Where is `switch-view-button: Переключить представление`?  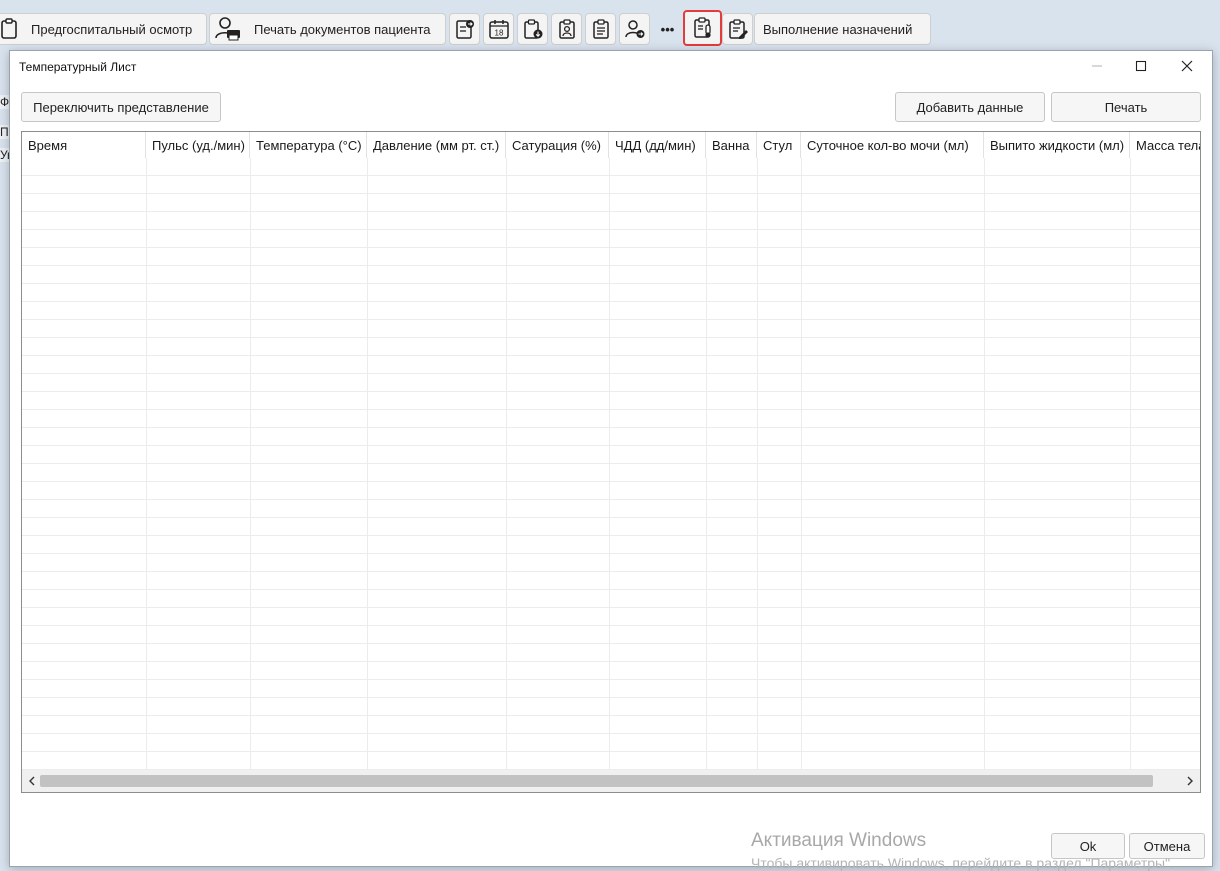
switch-view-button: Переключить представление is located at coordinates (121, 107).